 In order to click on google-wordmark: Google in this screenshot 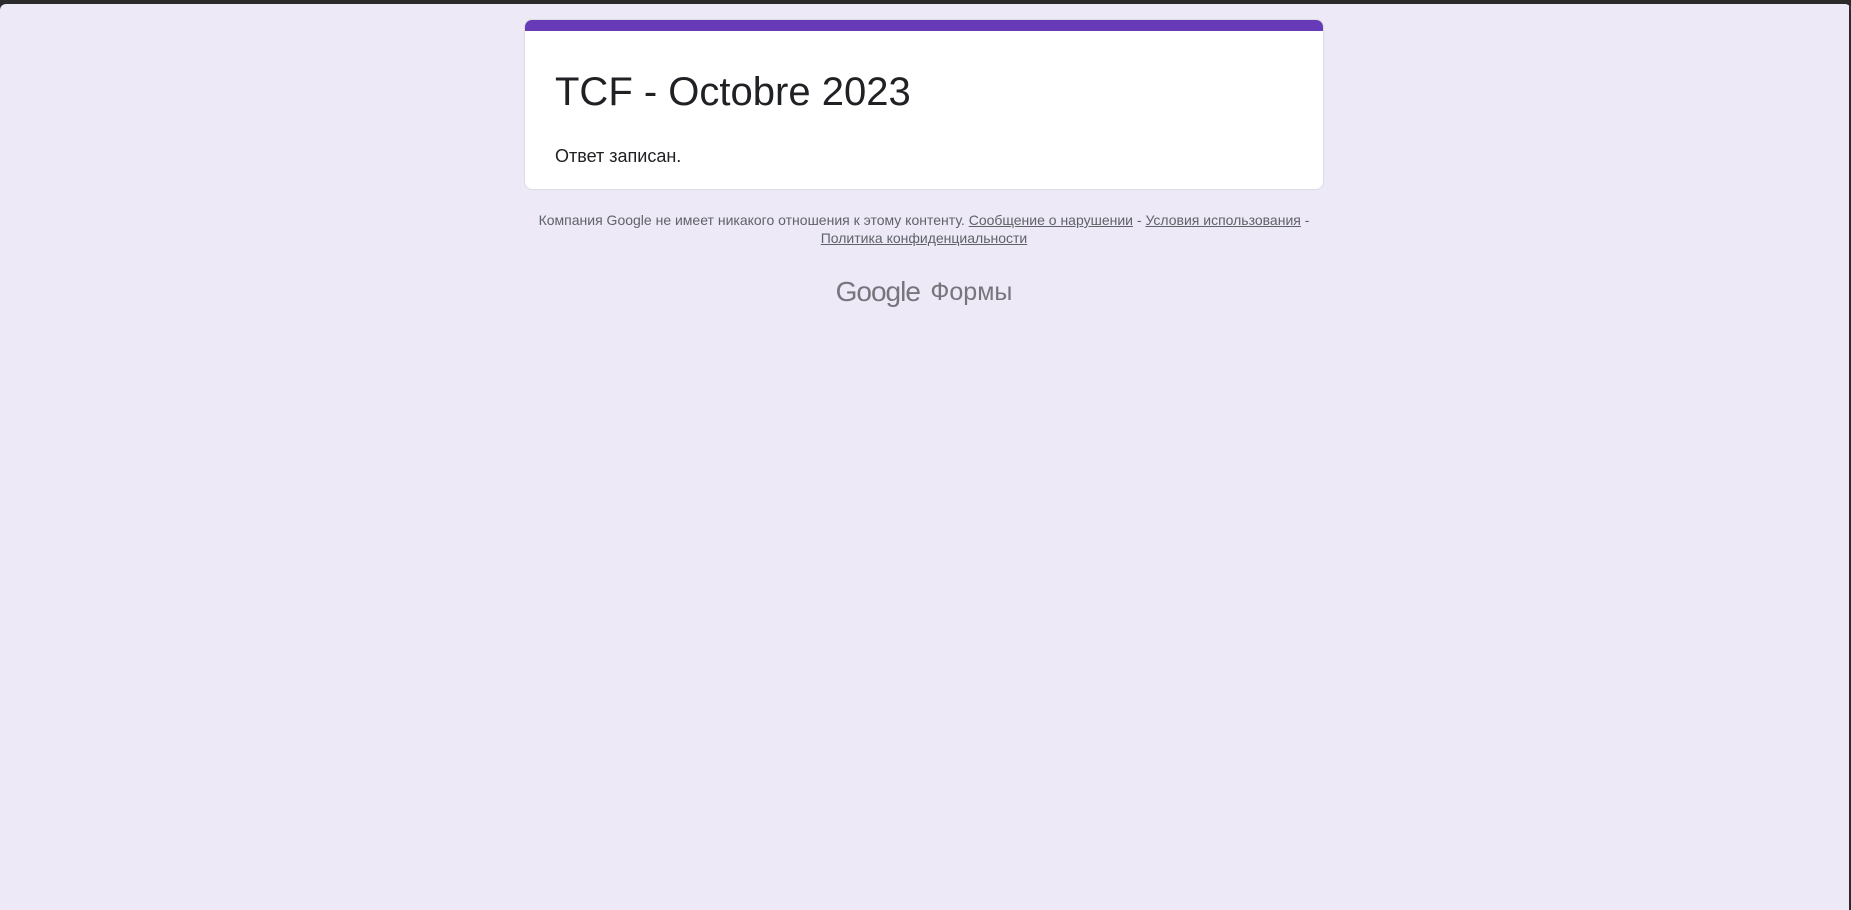, I will do `click(878, 291)`.